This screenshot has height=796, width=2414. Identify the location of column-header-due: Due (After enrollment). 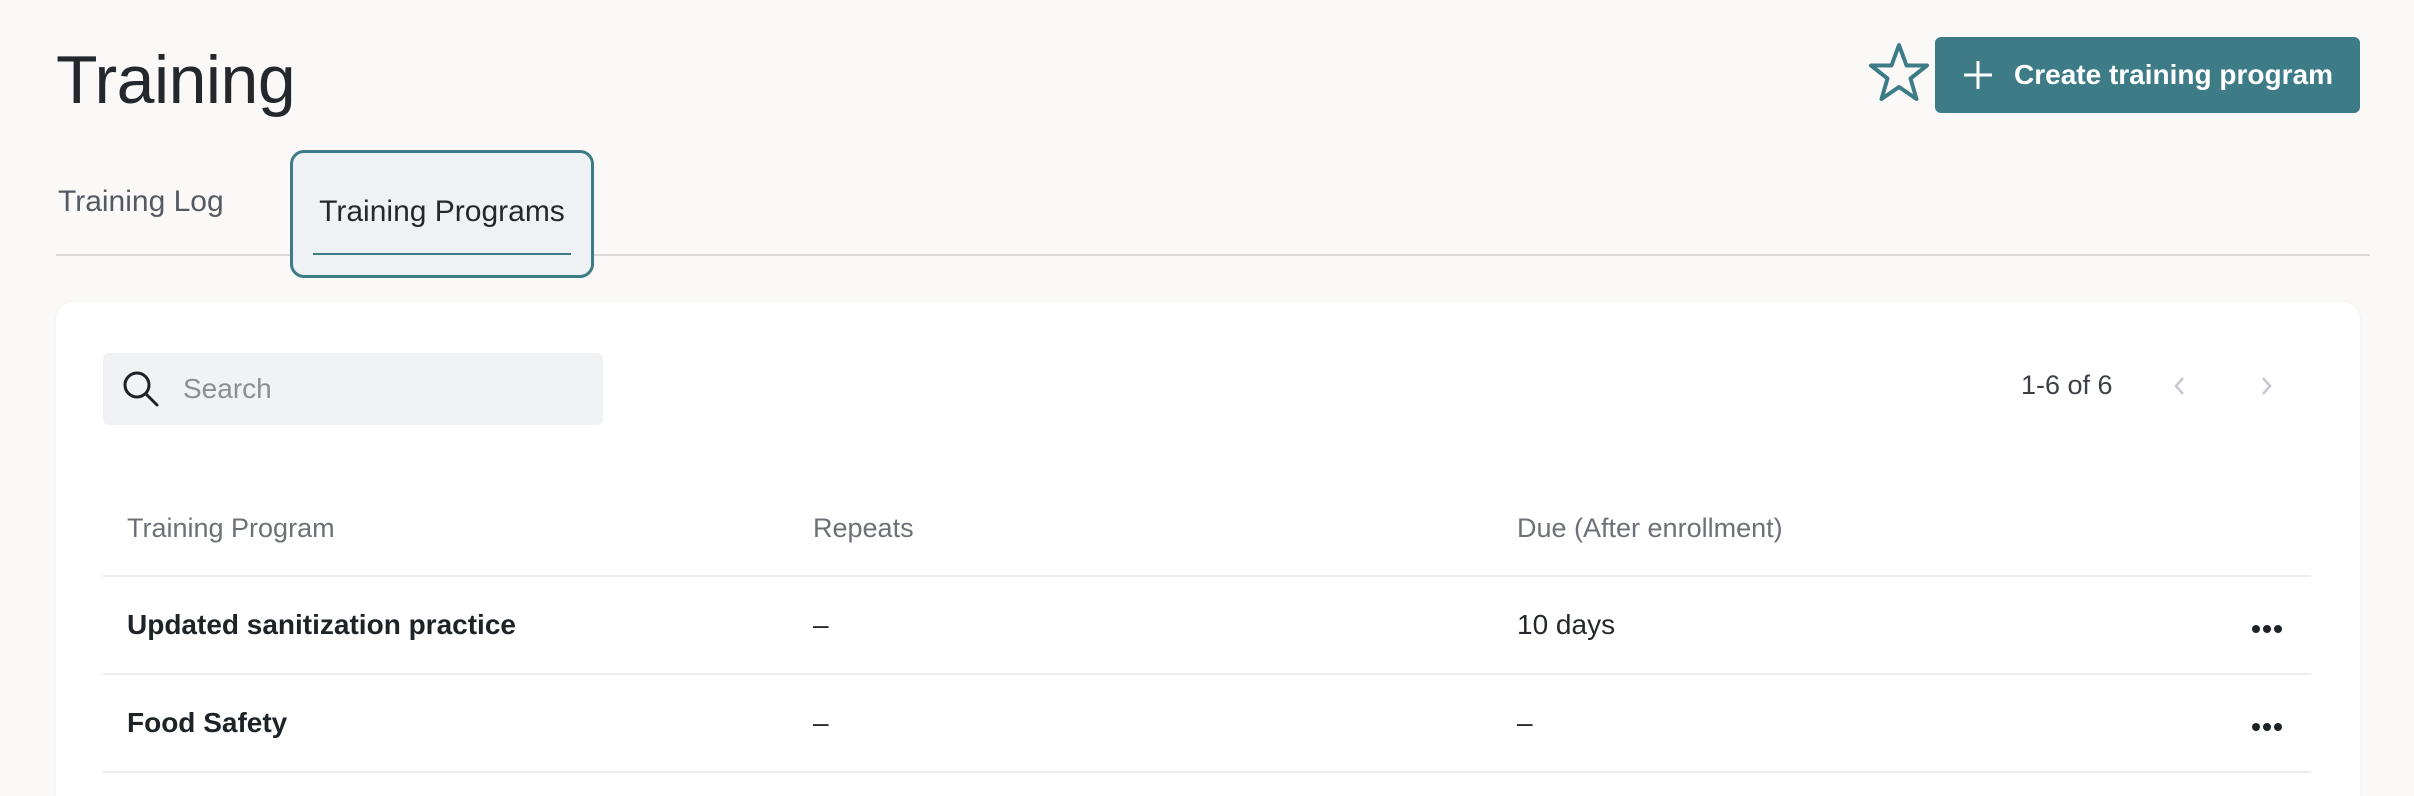
(1867, 528).